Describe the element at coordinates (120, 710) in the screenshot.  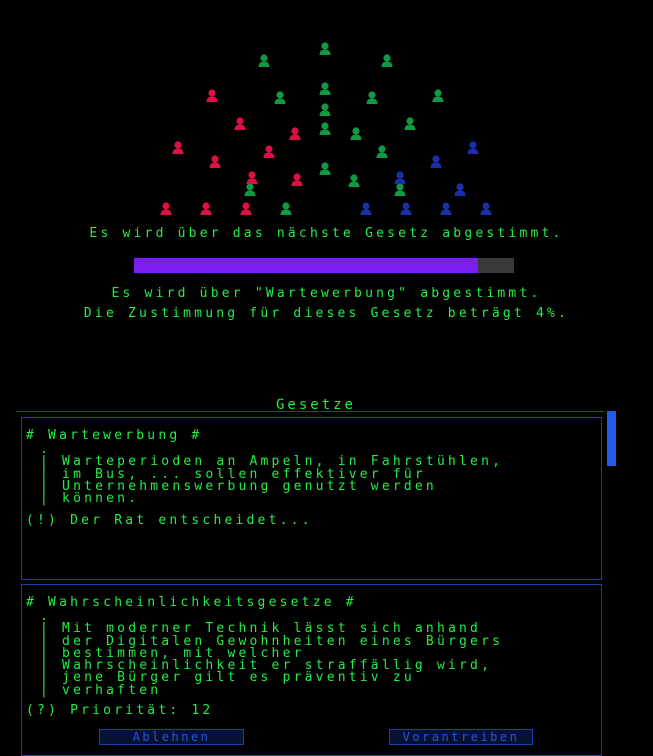
I see `law-priority: (?) Priorität: 12` at that location.